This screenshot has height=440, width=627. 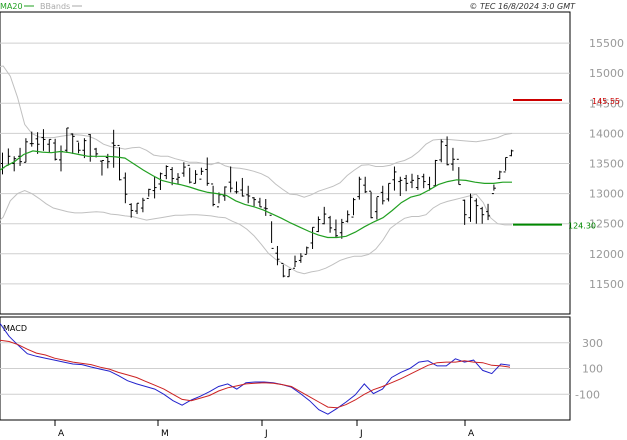 What do you see at coordinates (606, 284) in the screenshot?
I see `price-y-tick-label: 11500` at bounding box center [606, 284].